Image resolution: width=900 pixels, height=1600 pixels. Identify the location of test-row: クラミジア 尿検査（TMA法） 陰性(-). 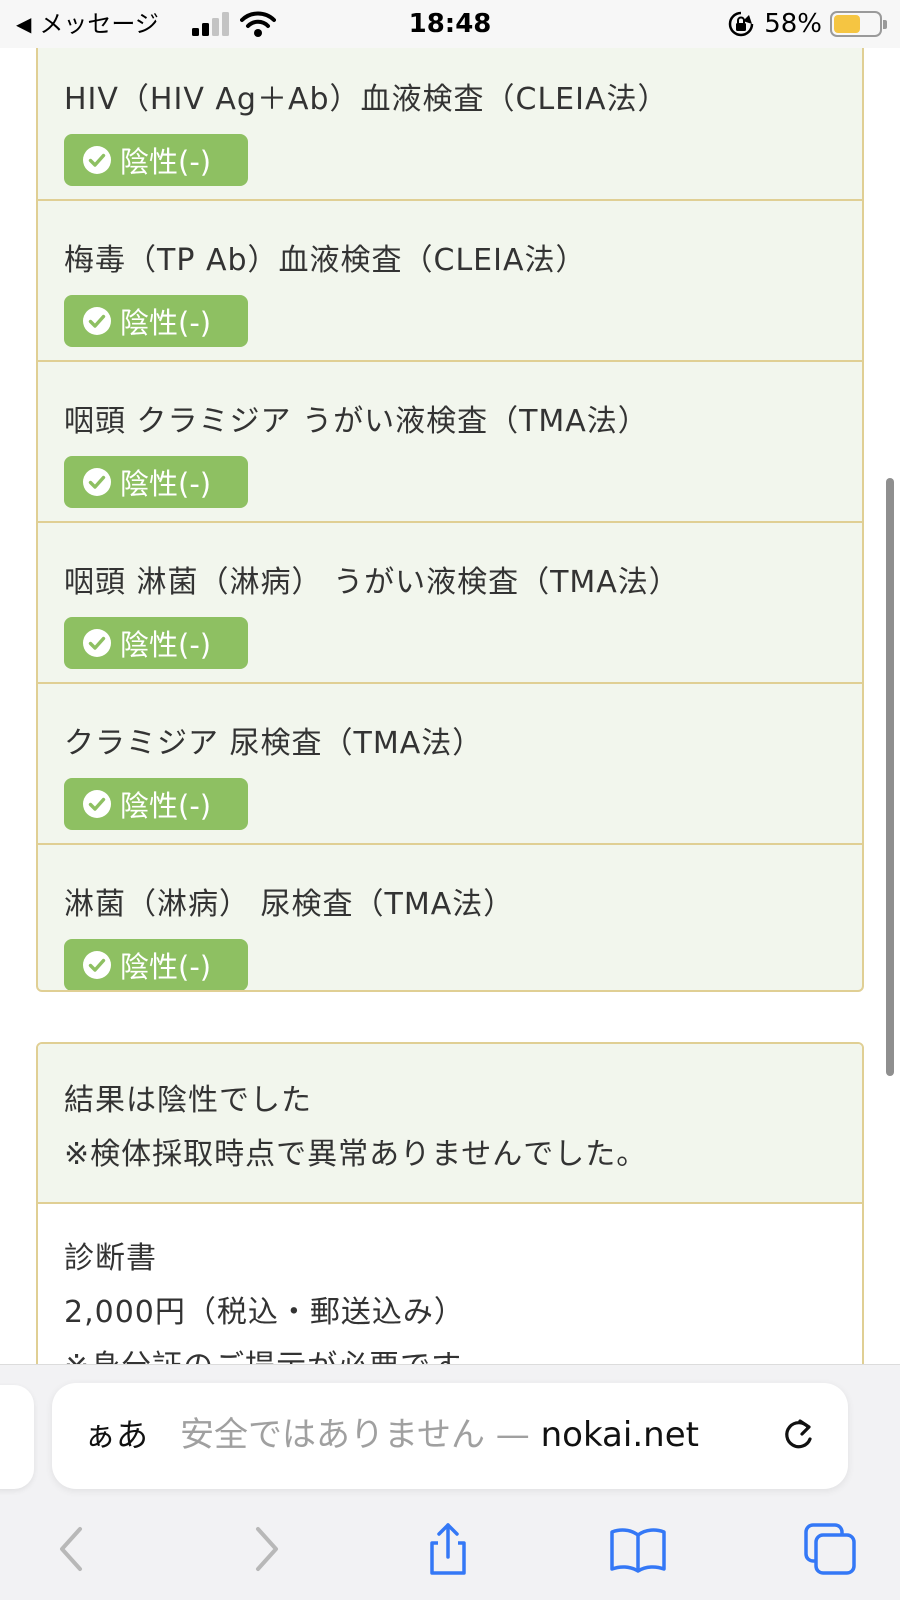
(450, 764).